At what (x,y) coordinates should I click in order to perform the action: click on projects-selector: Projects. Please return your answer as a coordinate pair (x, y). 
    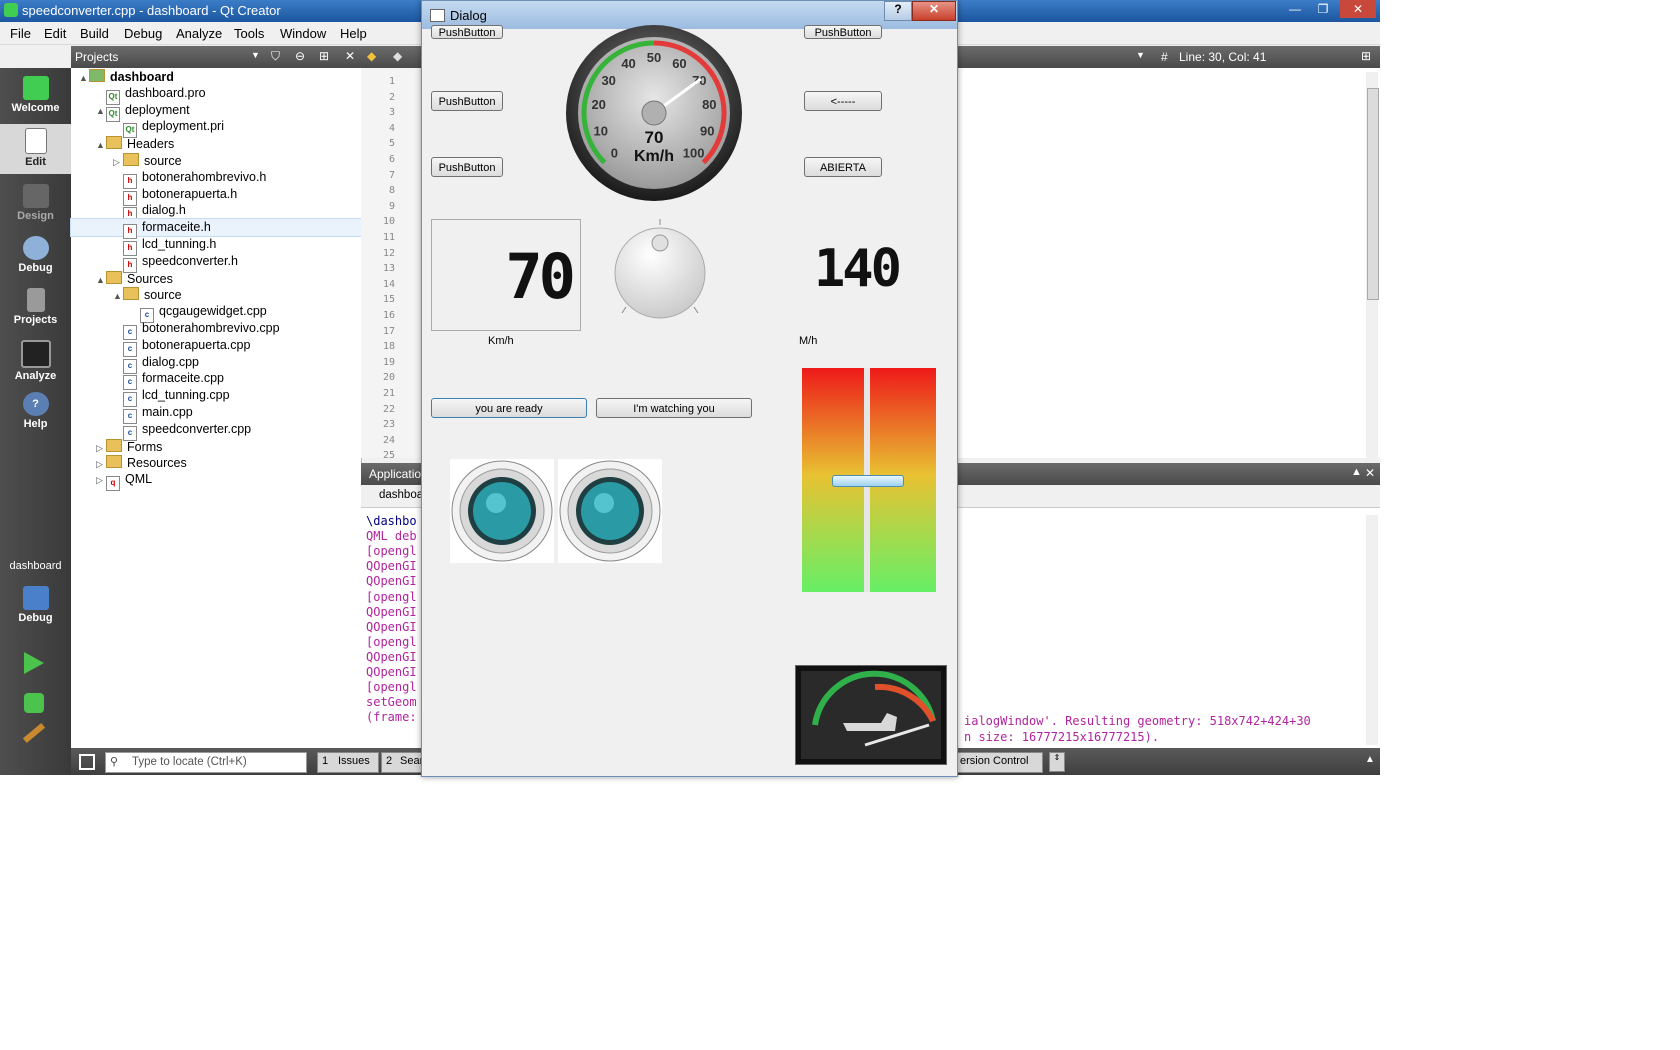
    Looking at the image, I should click on (96, 57).